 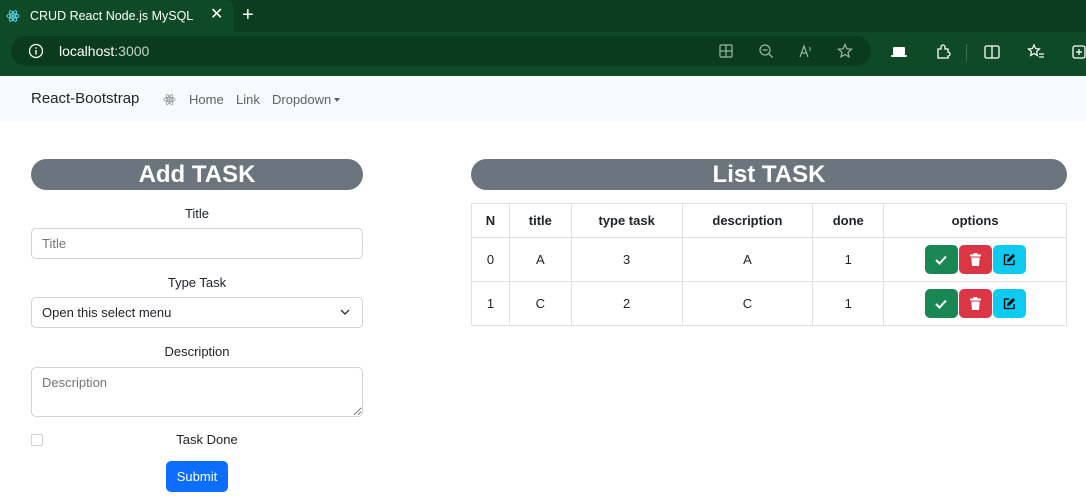 I want to click on column-header-title: title, so click(x=540, y=220).